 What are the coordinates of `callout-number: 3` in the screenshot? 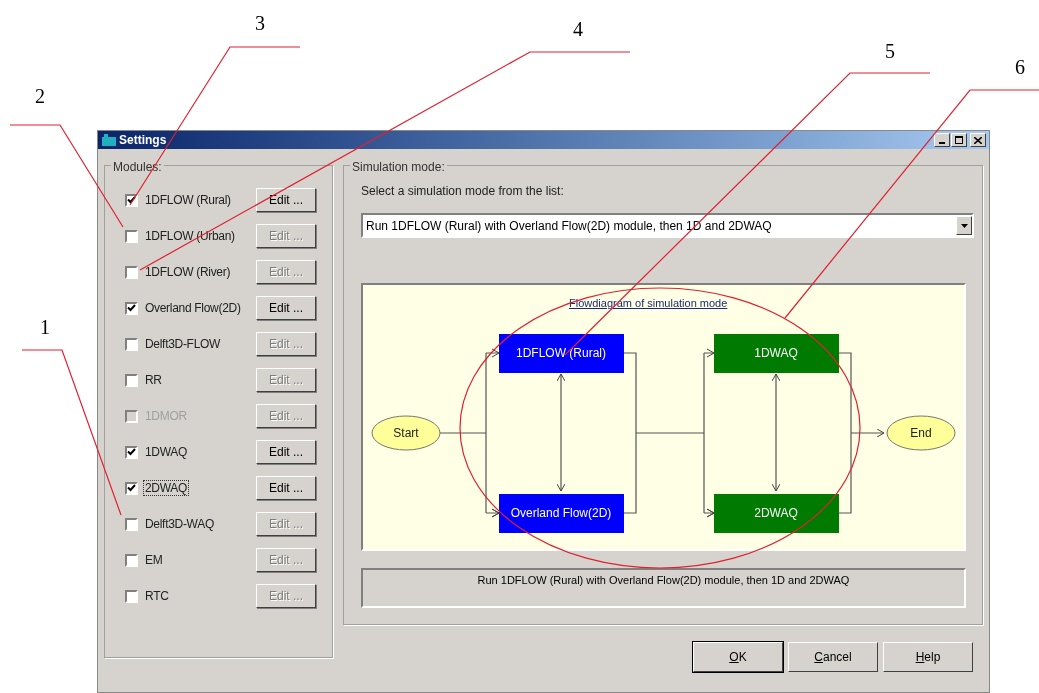 It's located at (260, 23).